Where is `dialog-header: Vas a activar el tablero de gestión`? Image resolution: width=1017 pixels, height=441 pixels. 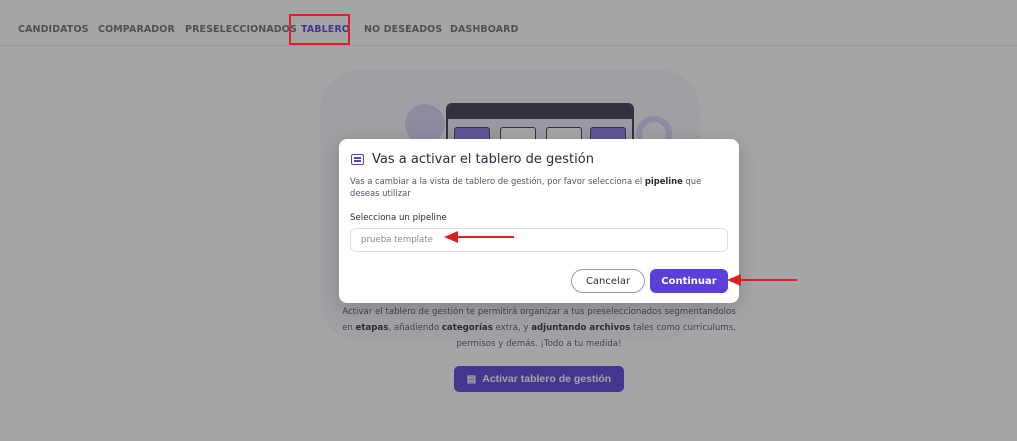
dialog-header: Vas a activar el tablero de gestión is located at coordinates (472, 159).